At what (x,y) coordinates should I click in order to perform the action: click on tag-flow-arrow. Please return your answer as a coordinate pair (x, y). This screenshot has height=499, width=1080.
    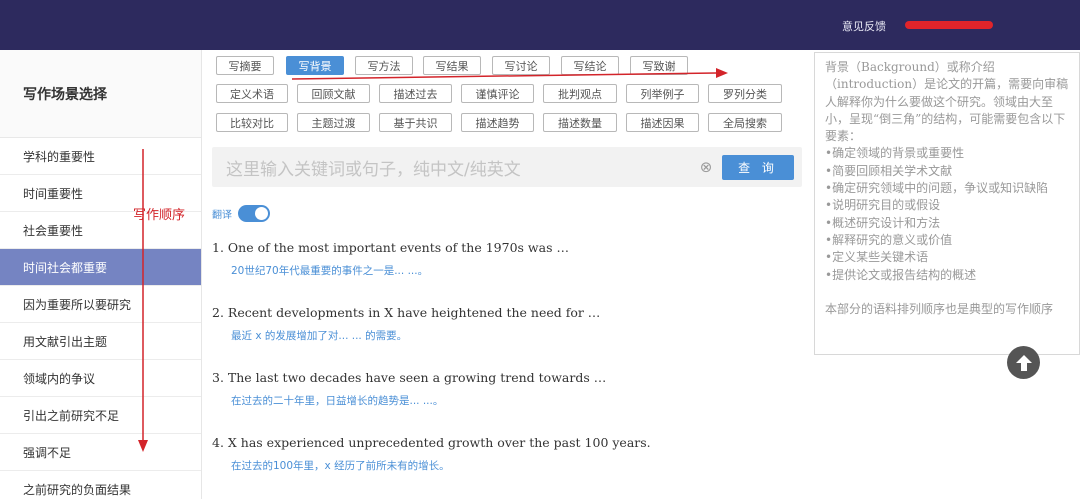
    Looking at the image, I should click on (504, 76).